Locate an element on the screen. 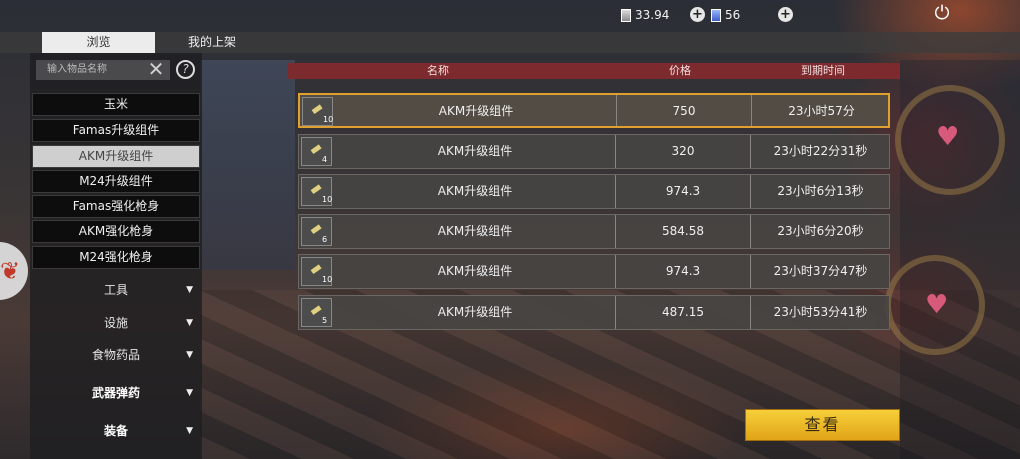 The width and height of the screenshot is (1020, 459). sidebar-item-corn: 玉米 is located at coordinates (116, 104).